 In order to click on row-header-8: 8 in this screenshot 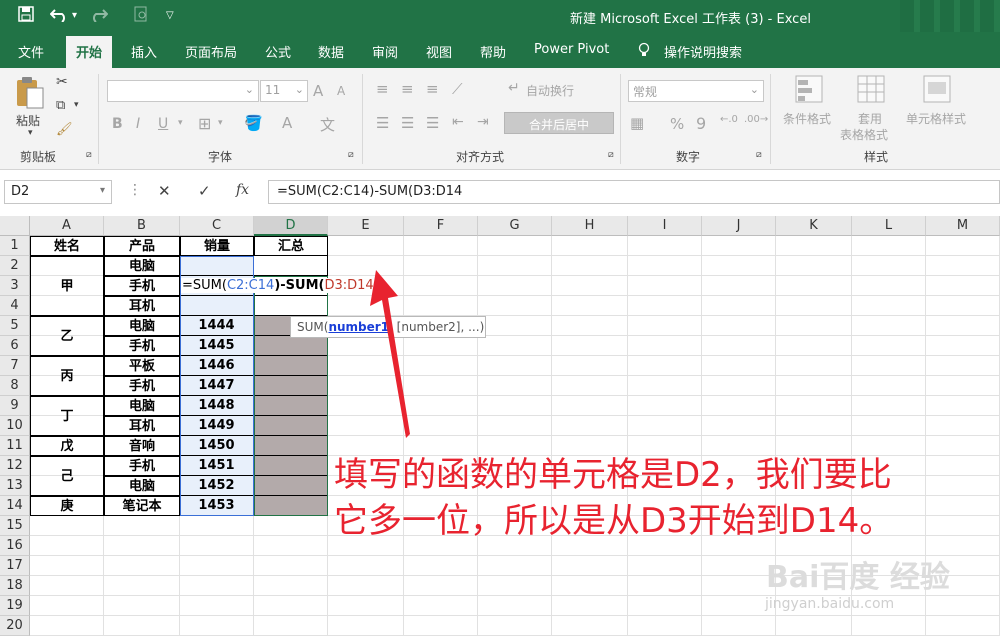, I will do `click(15, 386)`.